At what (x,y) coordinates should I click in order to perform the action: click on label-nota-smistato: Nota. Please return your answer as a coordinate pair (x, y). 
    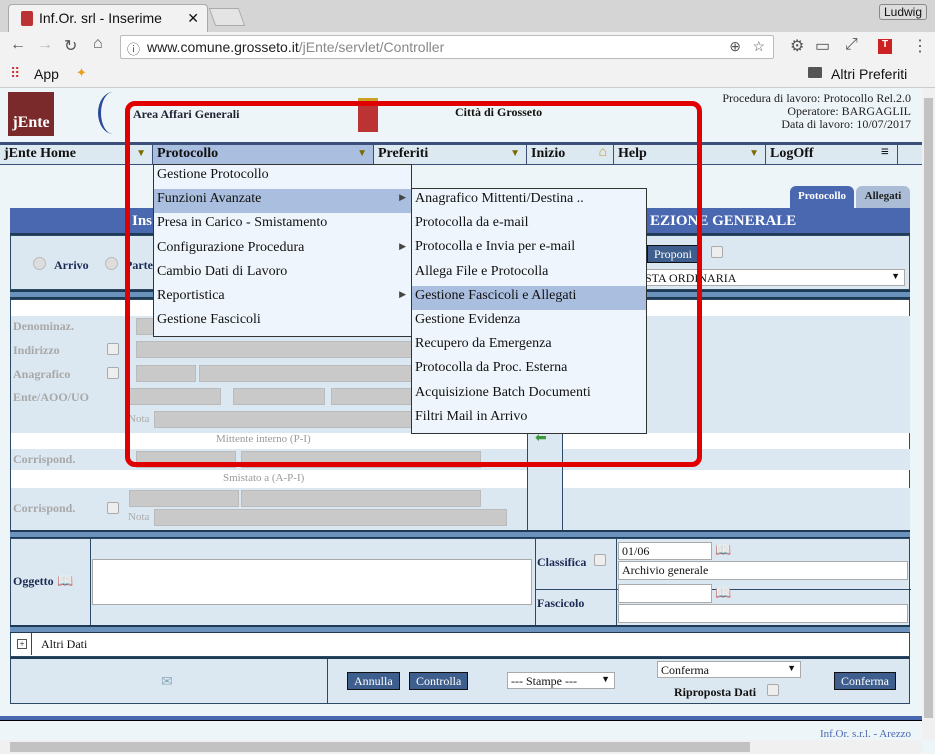
    Looking at the image, I should click on (139, 517).